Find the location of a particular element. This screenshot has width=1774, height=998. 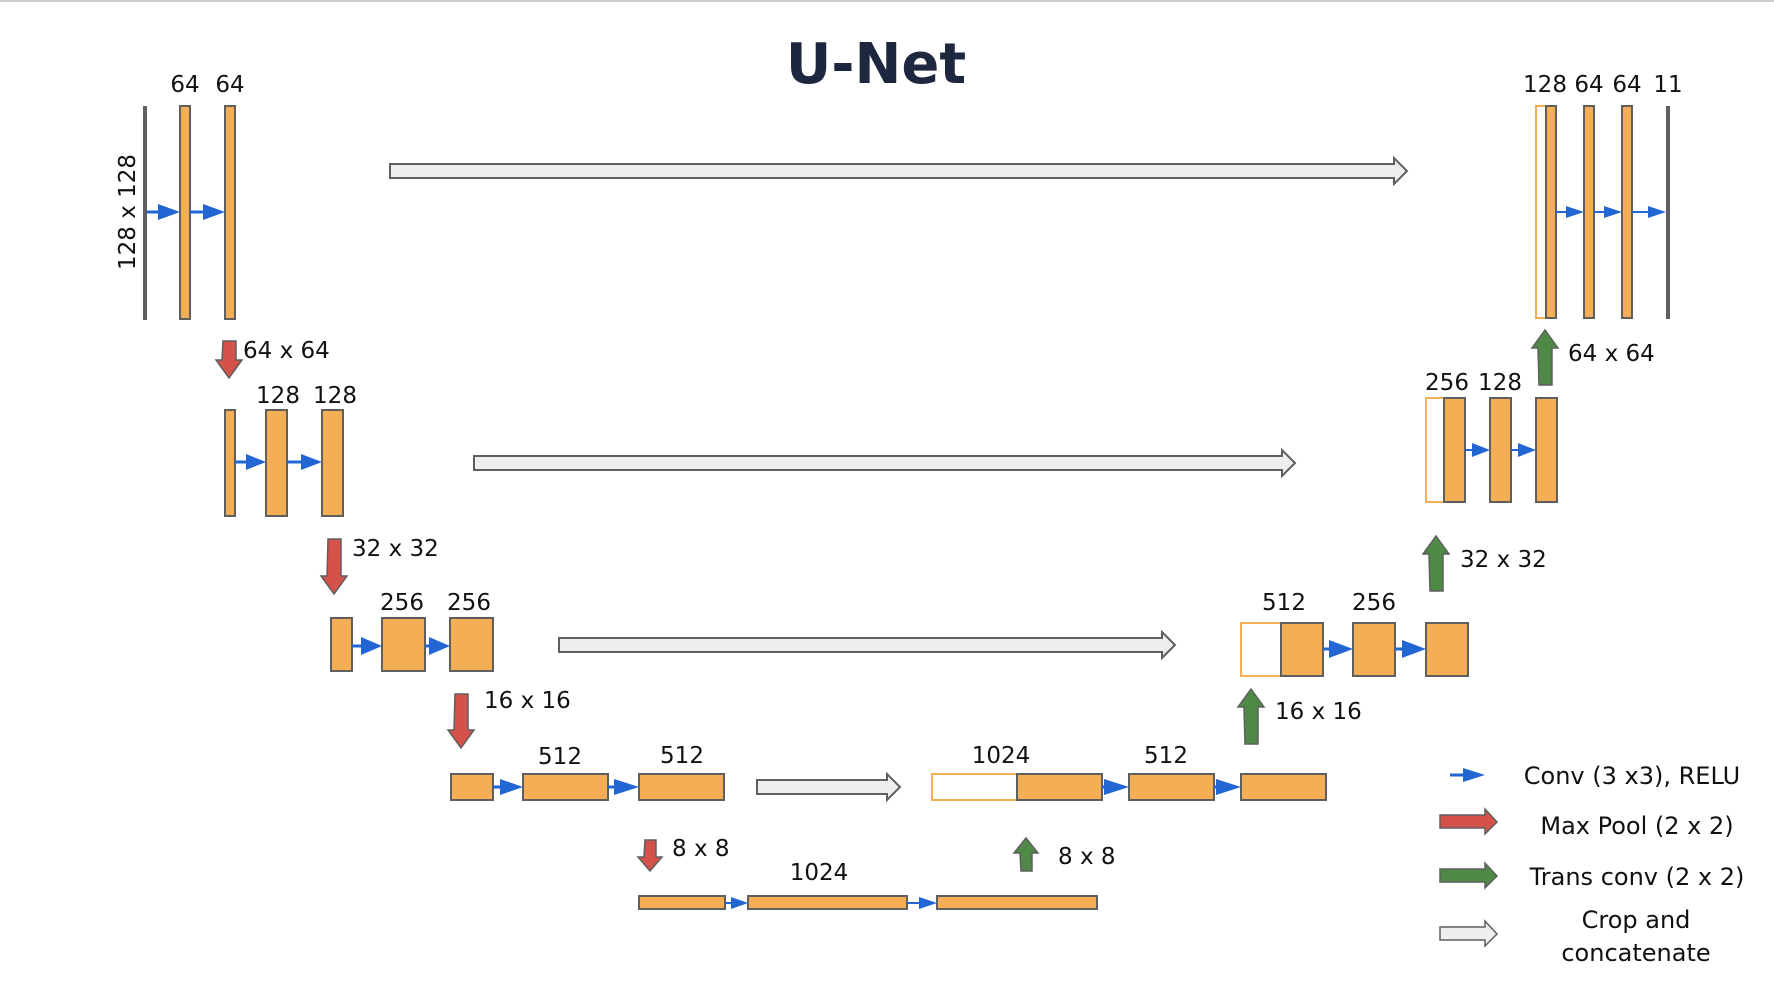

decoder-level-3: 512 256 is located at coordinates (1354, 633).